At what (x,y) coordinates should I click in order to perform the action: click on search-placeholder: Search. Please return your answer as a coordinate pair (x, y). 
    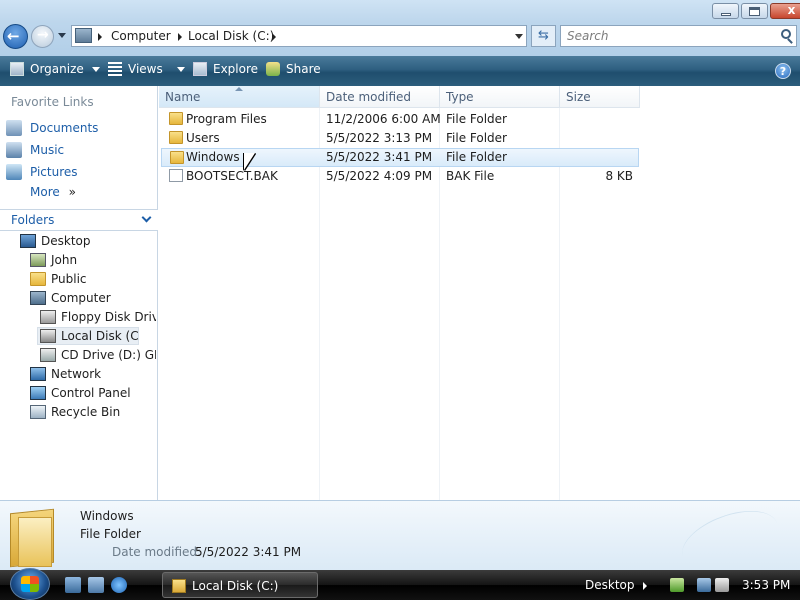
    Looking at the image, I should click on (588, 36).